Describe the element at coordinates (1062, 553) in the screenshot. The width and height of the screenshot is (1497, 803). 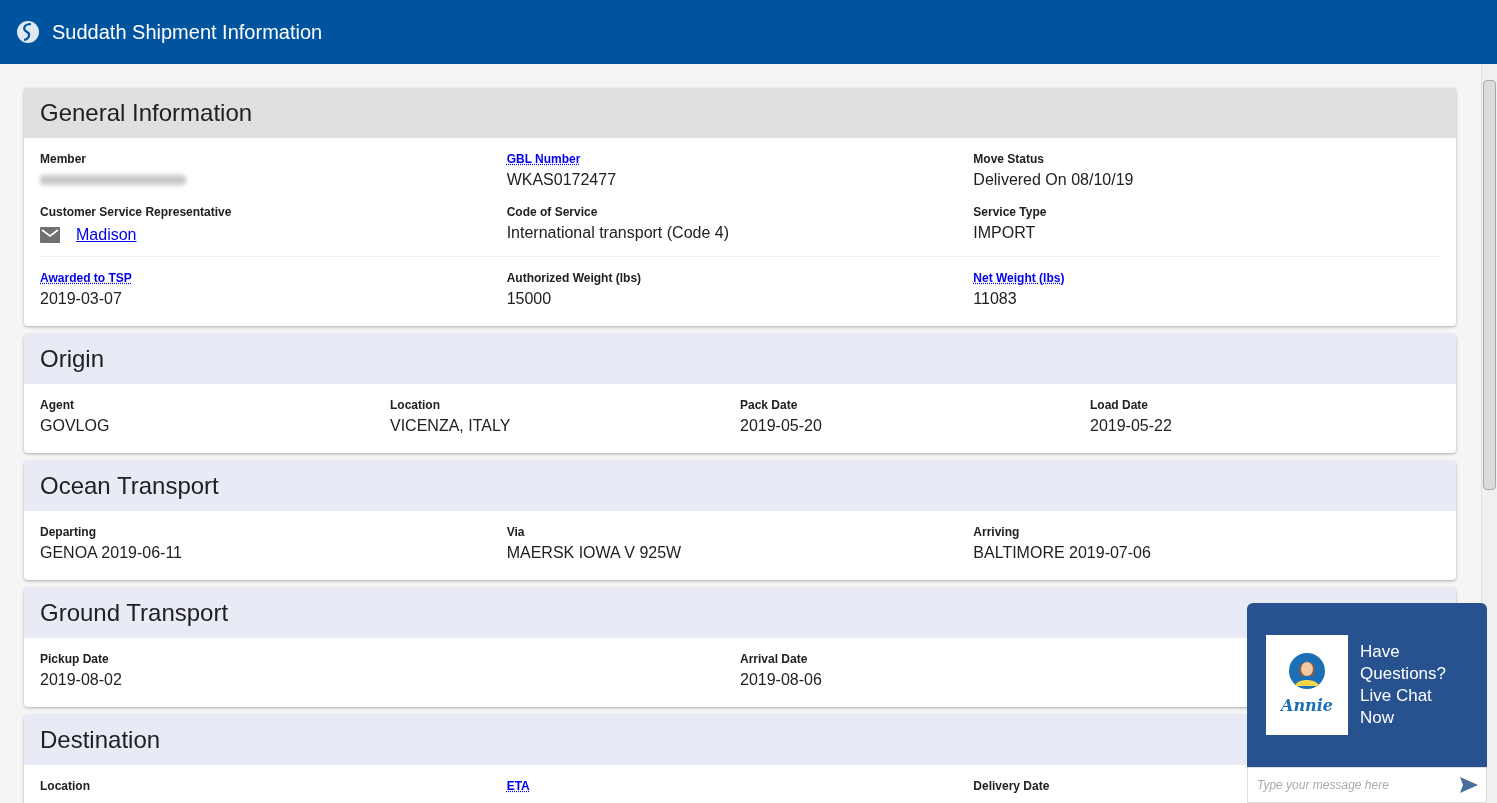
I see `field-value: BALTIMORE 2019-07-06` at that location.